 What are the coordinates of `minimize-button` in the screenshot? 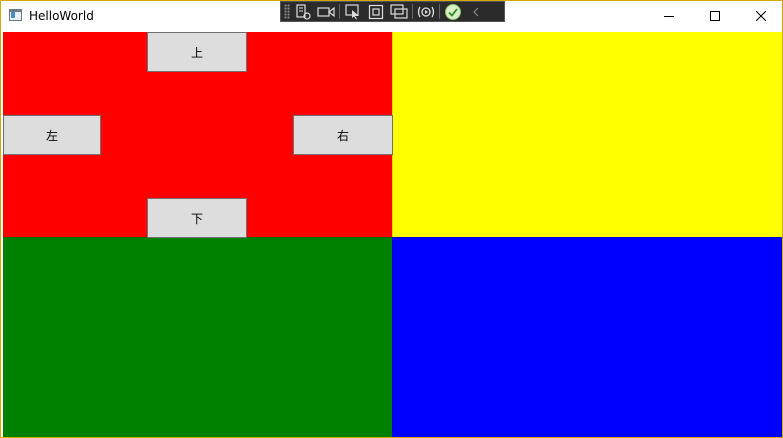 It's located at (669, 16).